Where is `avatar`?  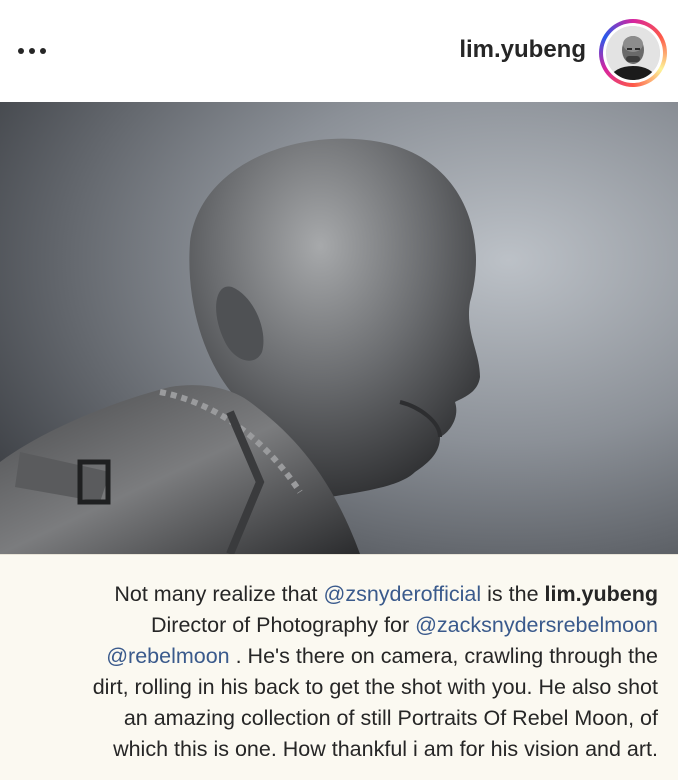
avatar is located at coordinates (633, 53).